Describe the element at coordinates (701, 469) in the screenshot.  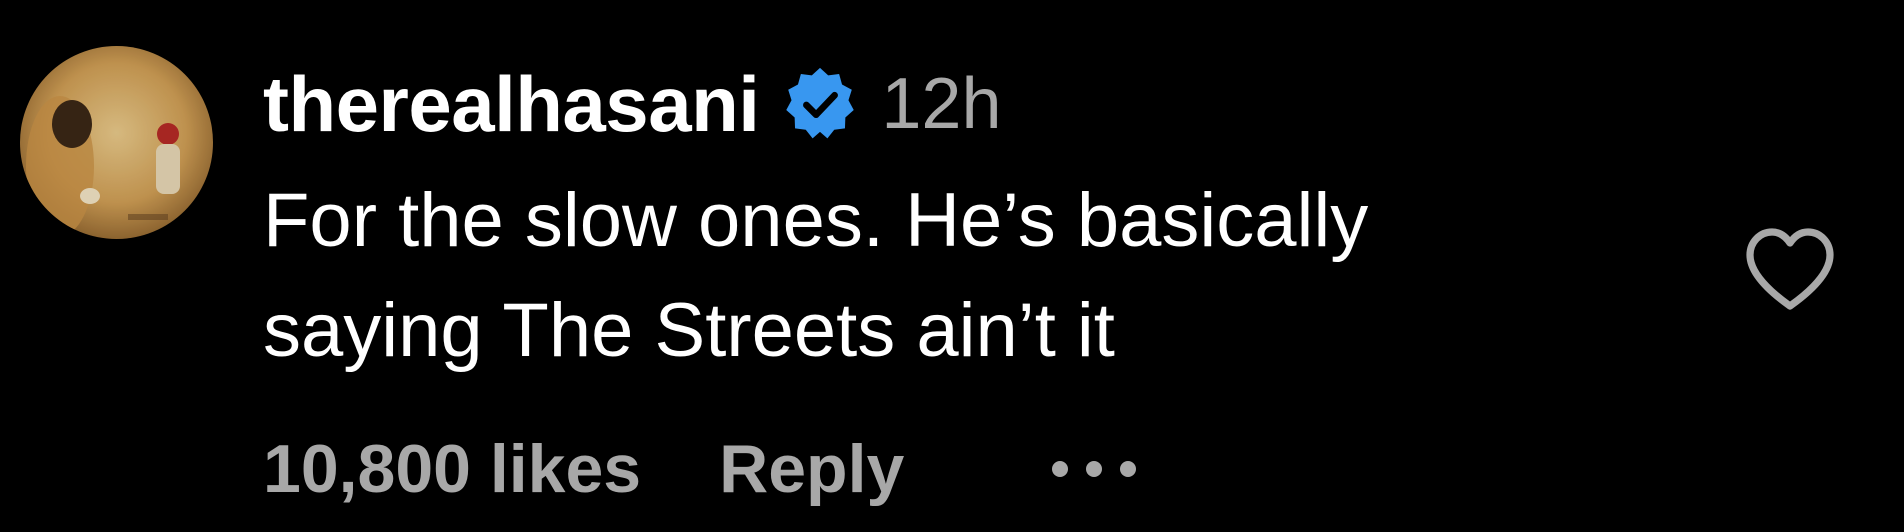
I see `comment-actions: 10,800 likes Reply` at that location.